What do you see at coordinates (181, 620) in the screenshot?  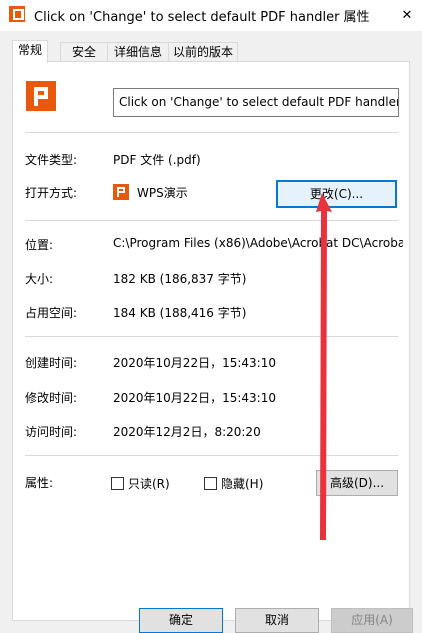 I see `ok-button: 确定` at bounding box center [181, 620].